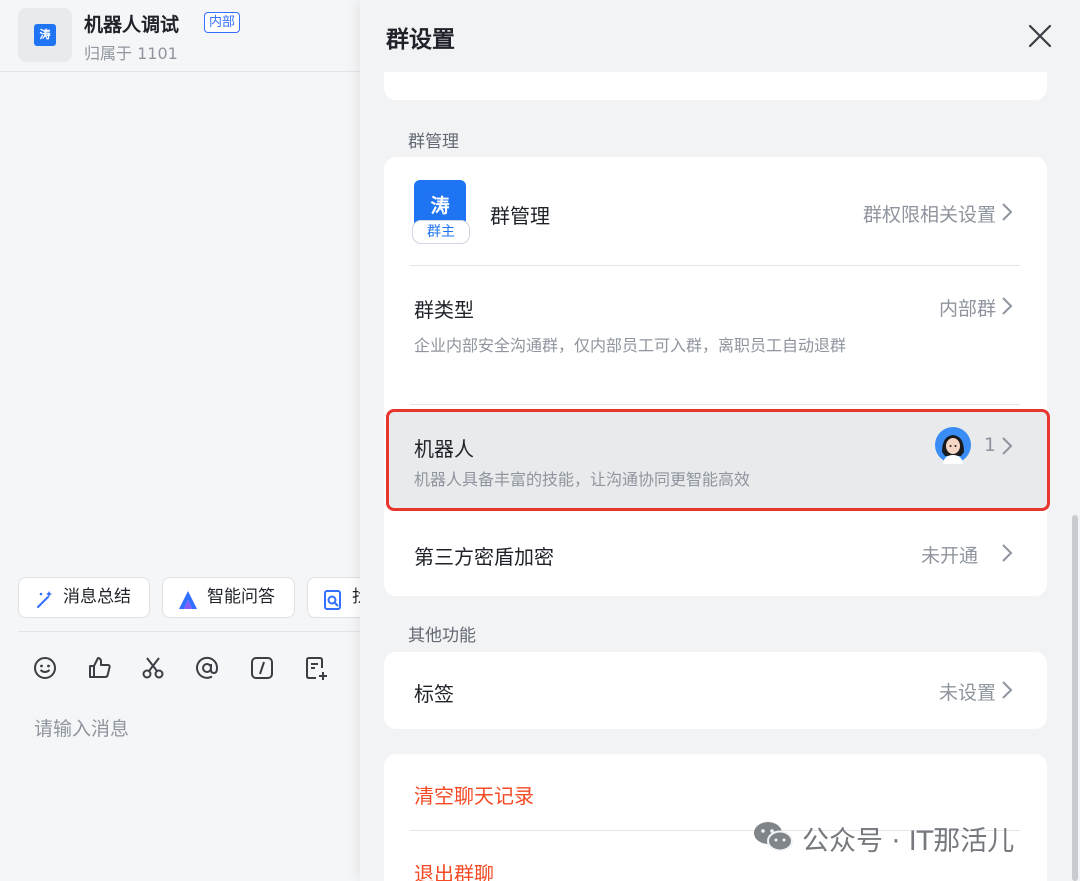 The width and height of the screenshot is (1080, 881). Describe the element at coordinates (131, 53) in the screenshot. I see `chat-subtitle: 归属于 1101` at that location.